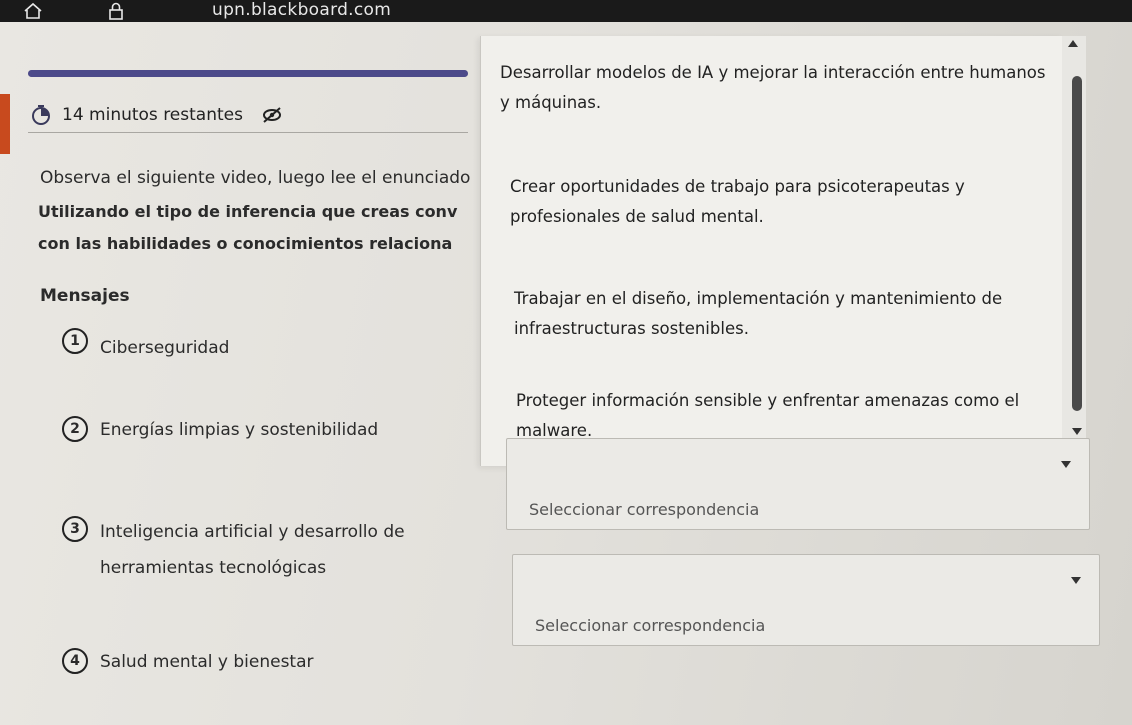 Image resolution: width=1132 pixels, height=725 pixels. Describe the element at coordinates (75, 429) in the screenshot. I see `message-number: 2` at that location.